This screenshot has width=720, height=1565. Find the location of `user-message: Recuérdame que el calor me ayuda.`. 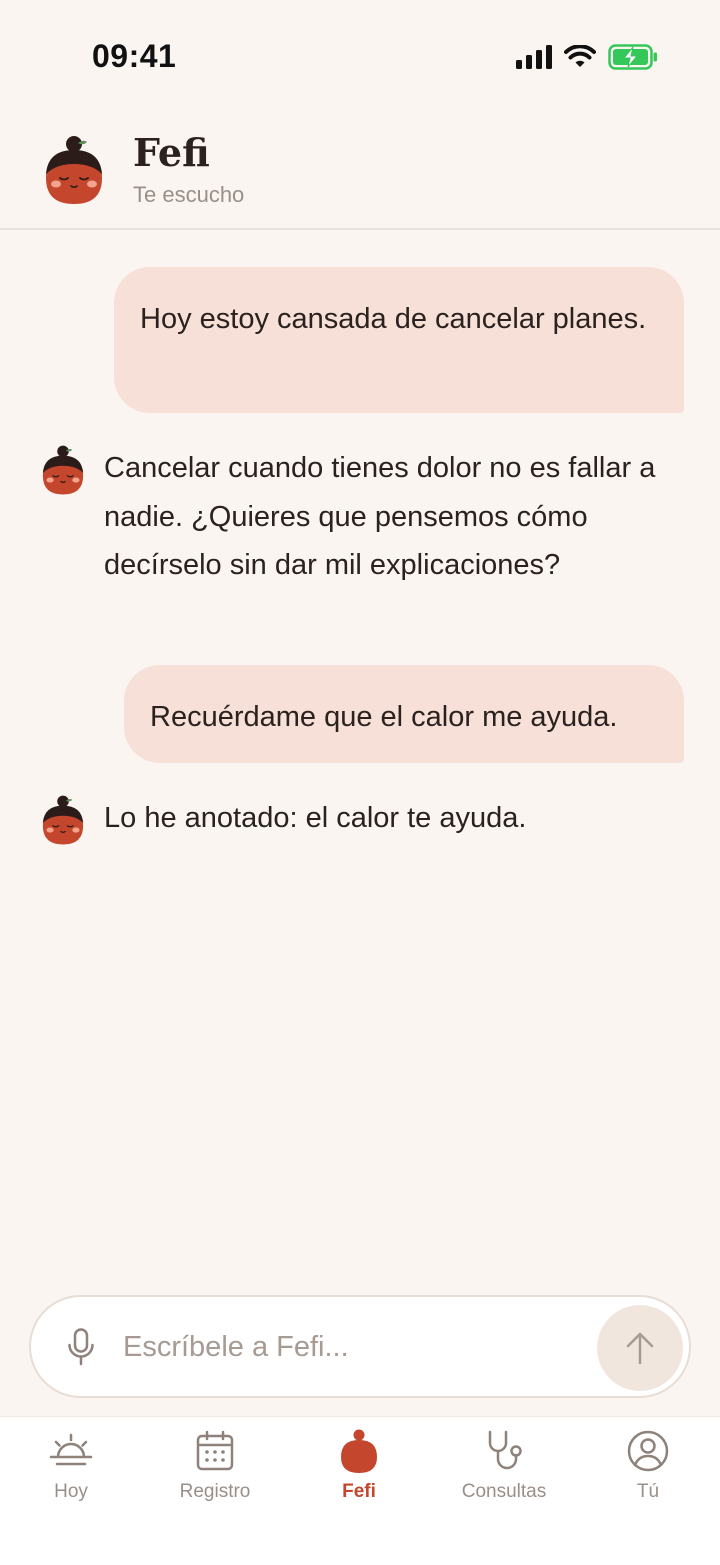

user-message: Recuérdame que el calor me ayuda. is located at coordinates (404, 714).